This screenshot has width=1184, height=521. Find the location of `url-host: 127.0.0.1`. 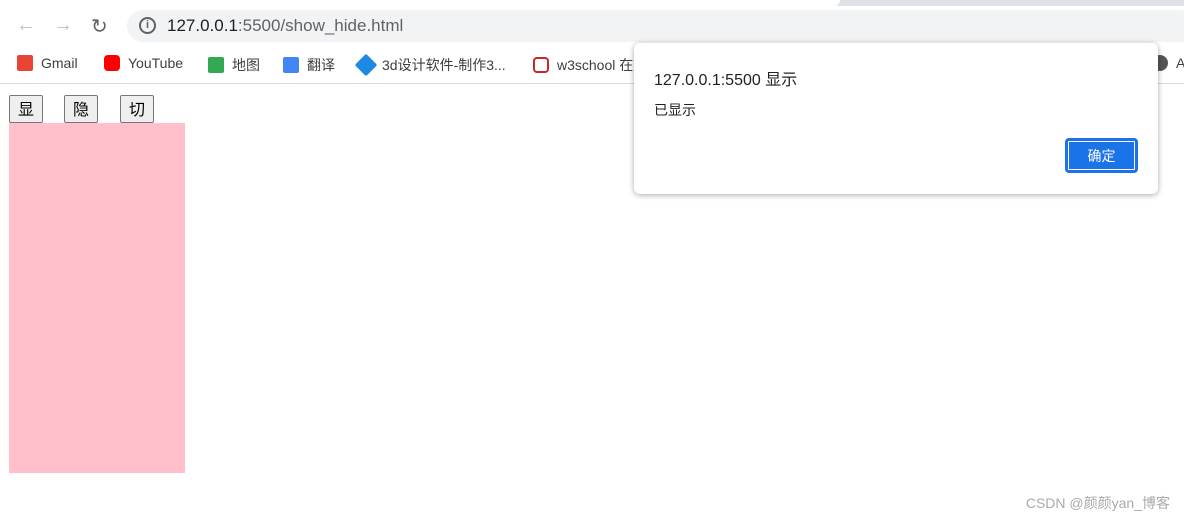

url-host: 127.0.0.1 is located at coordinates (202, 25).